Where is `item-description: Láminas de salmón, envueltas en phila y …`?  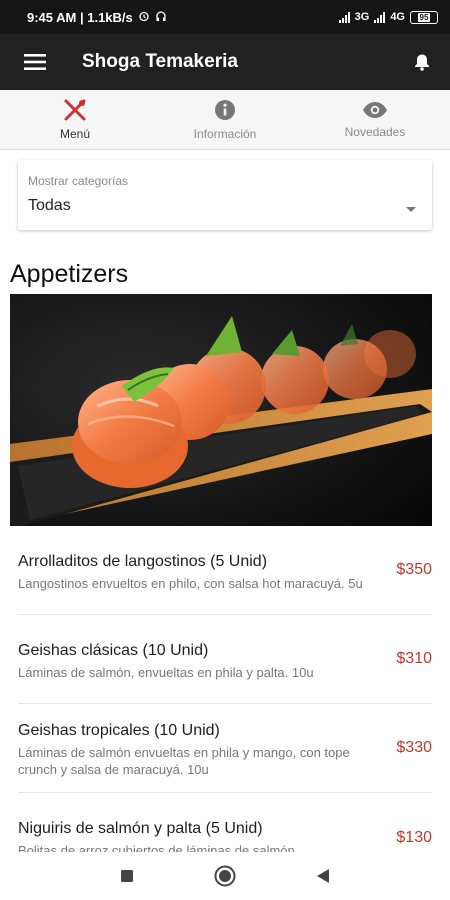 item-description: Láminas de salmón, envueltas en phila y … is located at coordinates (166, 672).